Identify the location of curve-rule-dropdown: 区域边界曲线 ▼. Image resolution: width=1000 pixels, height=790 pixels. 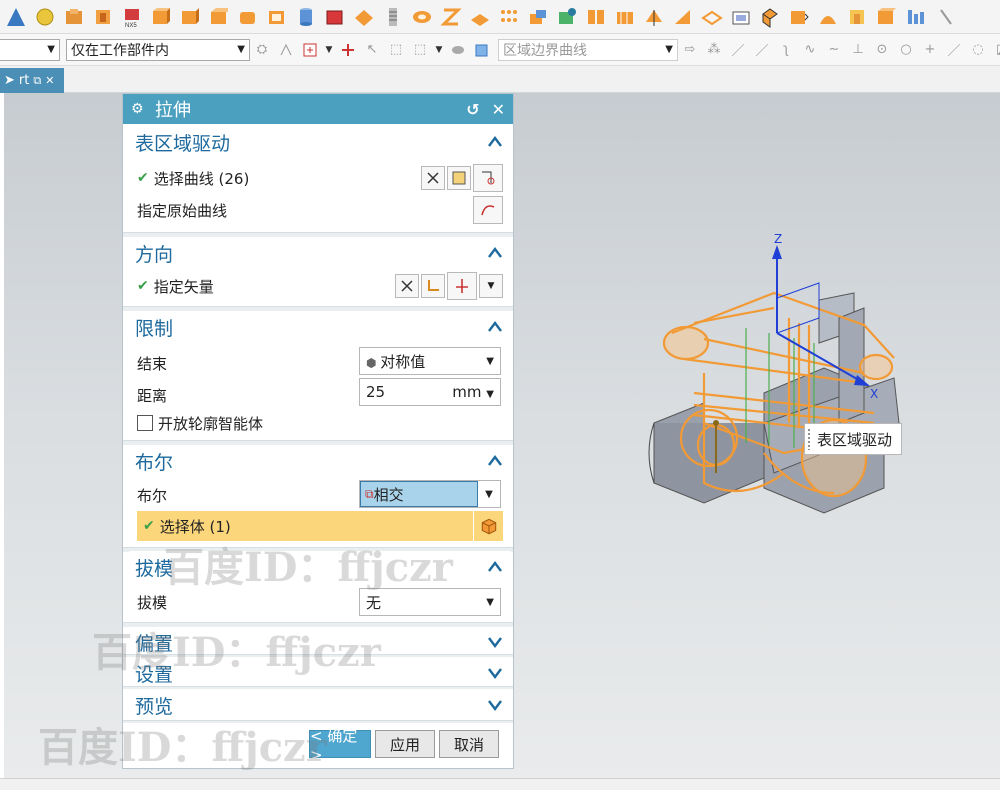
(588, 49).